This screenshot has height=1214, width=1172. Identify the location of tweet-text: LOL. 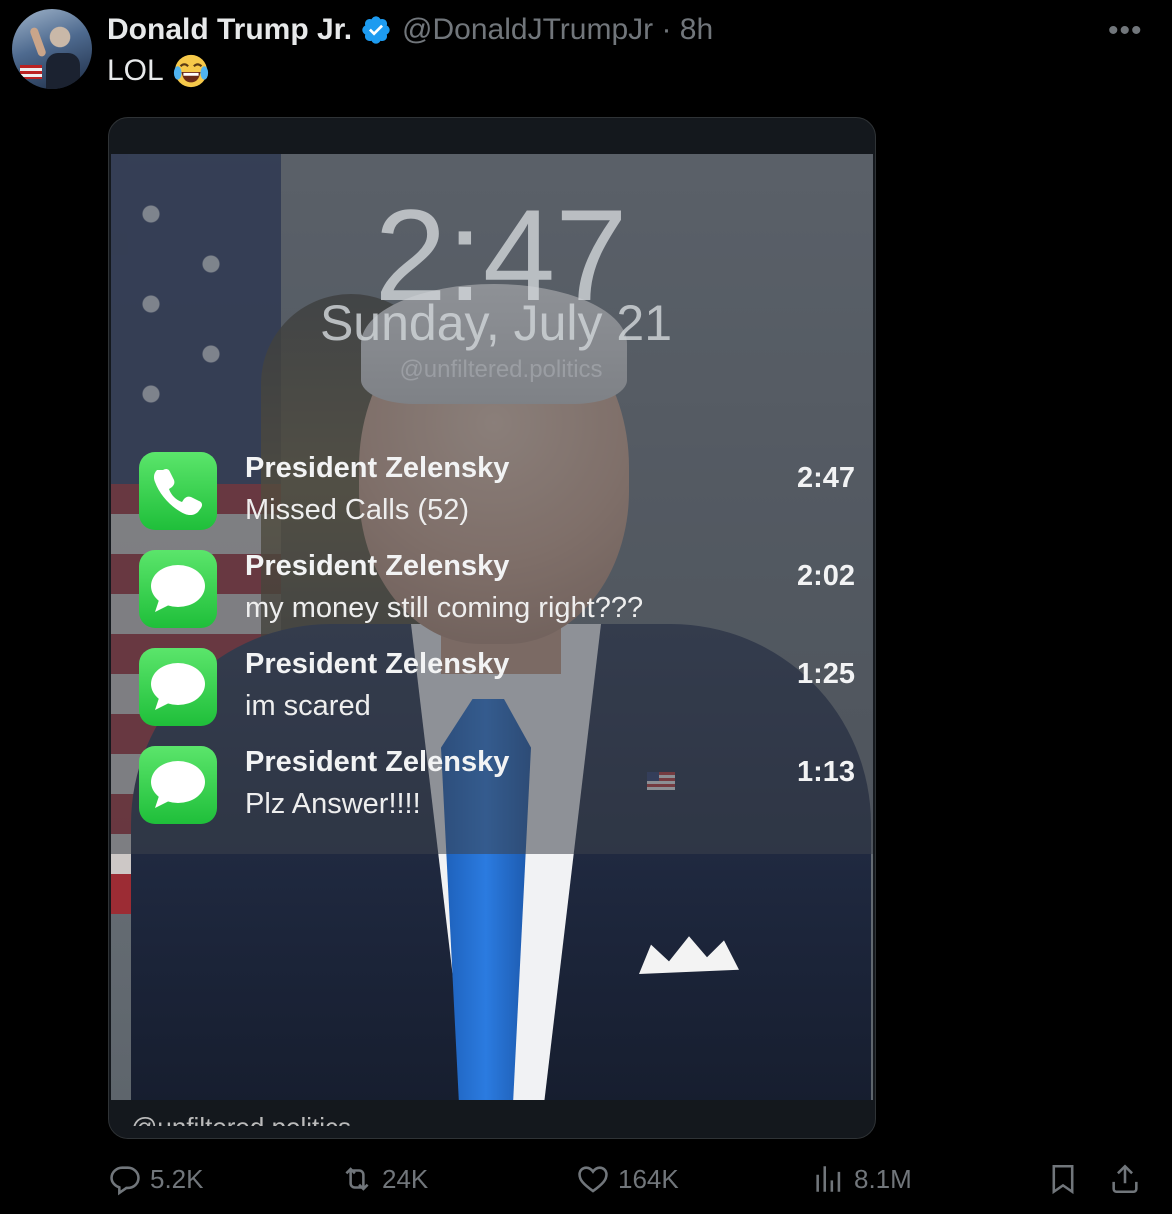
(158, 71).